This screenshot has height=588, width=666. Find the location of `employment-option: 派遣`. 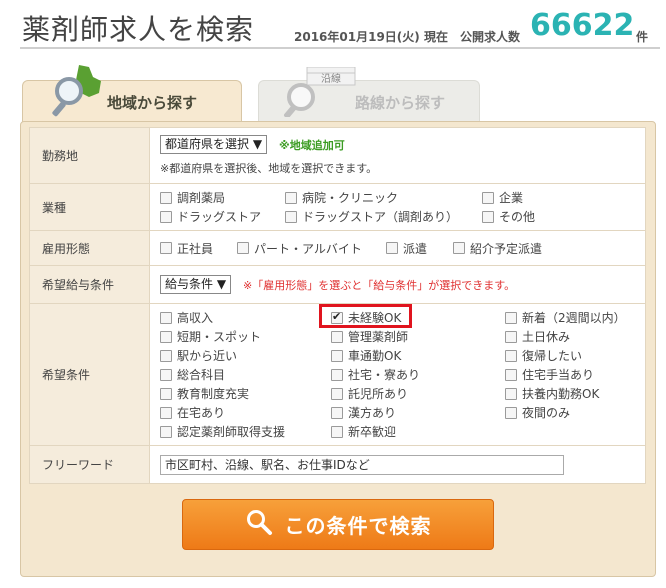

employment-option: 派遣 is located at coordinates (406, 248).